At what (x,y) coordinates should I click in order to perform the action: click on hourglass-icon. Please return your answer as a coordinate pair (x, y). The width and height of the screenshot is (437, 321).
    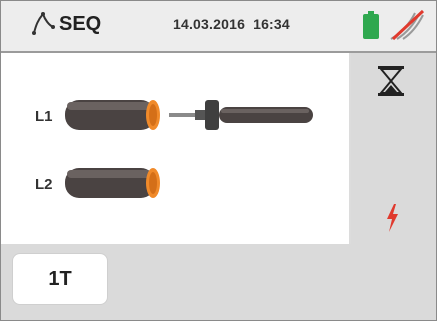
    Looking at the image, I should click on (391, 81).